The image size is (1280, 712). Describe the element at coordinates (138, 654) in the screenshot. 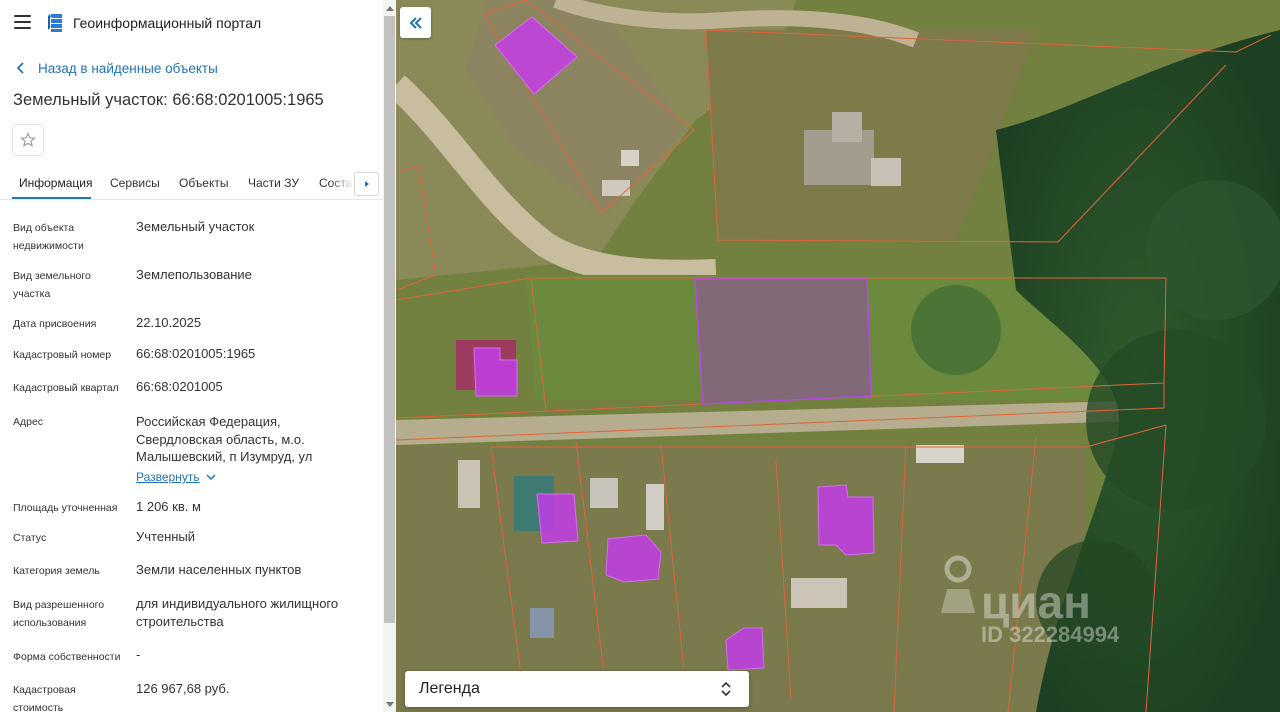

I see `info-value: -` at that location.